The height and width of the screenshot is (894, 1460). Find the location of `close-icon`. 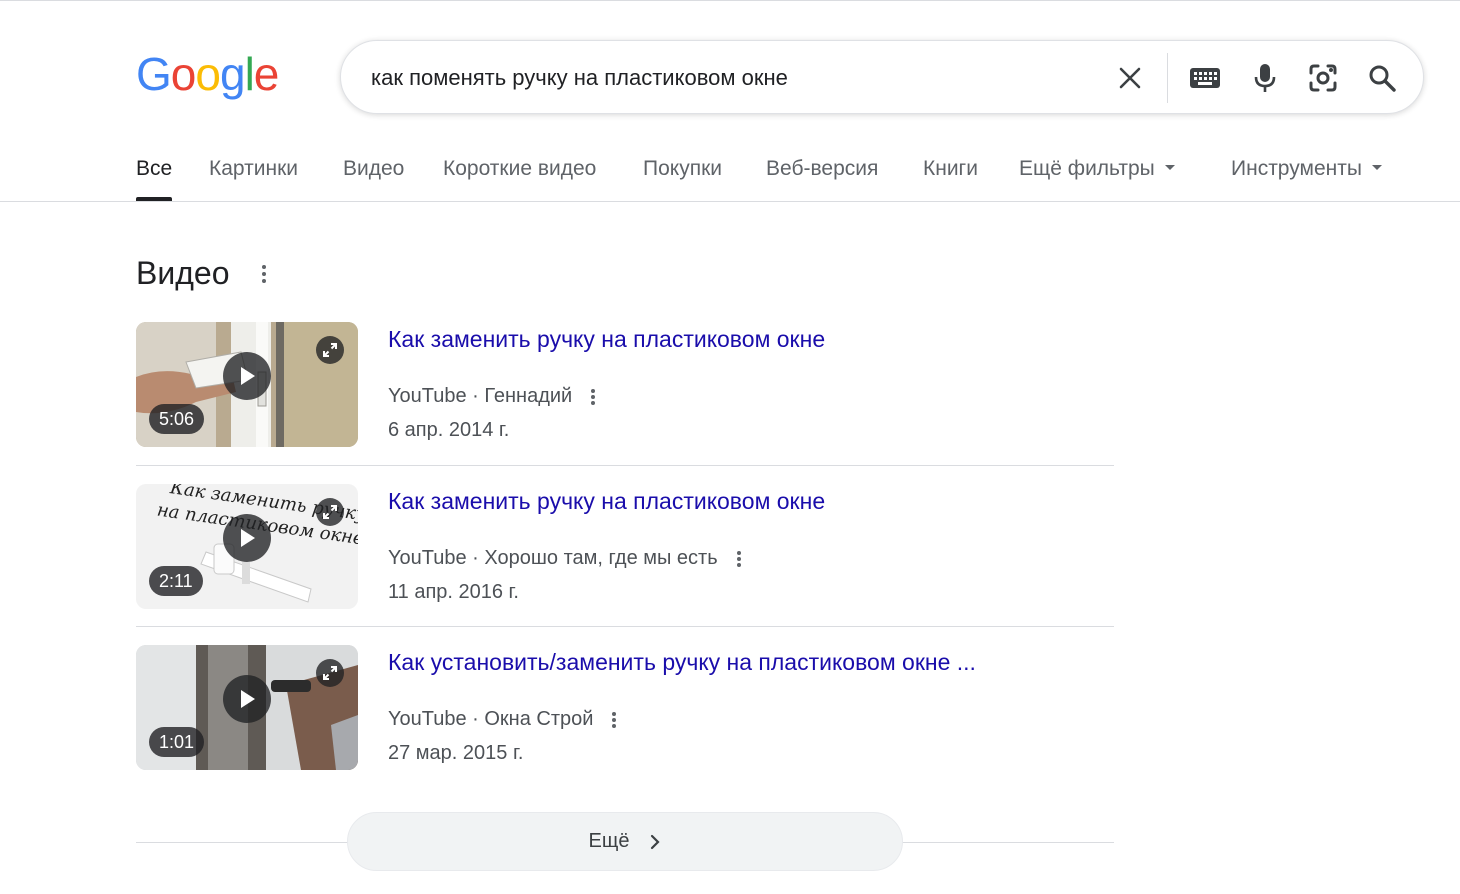

close-icon is located at coordinates (1130, 78).